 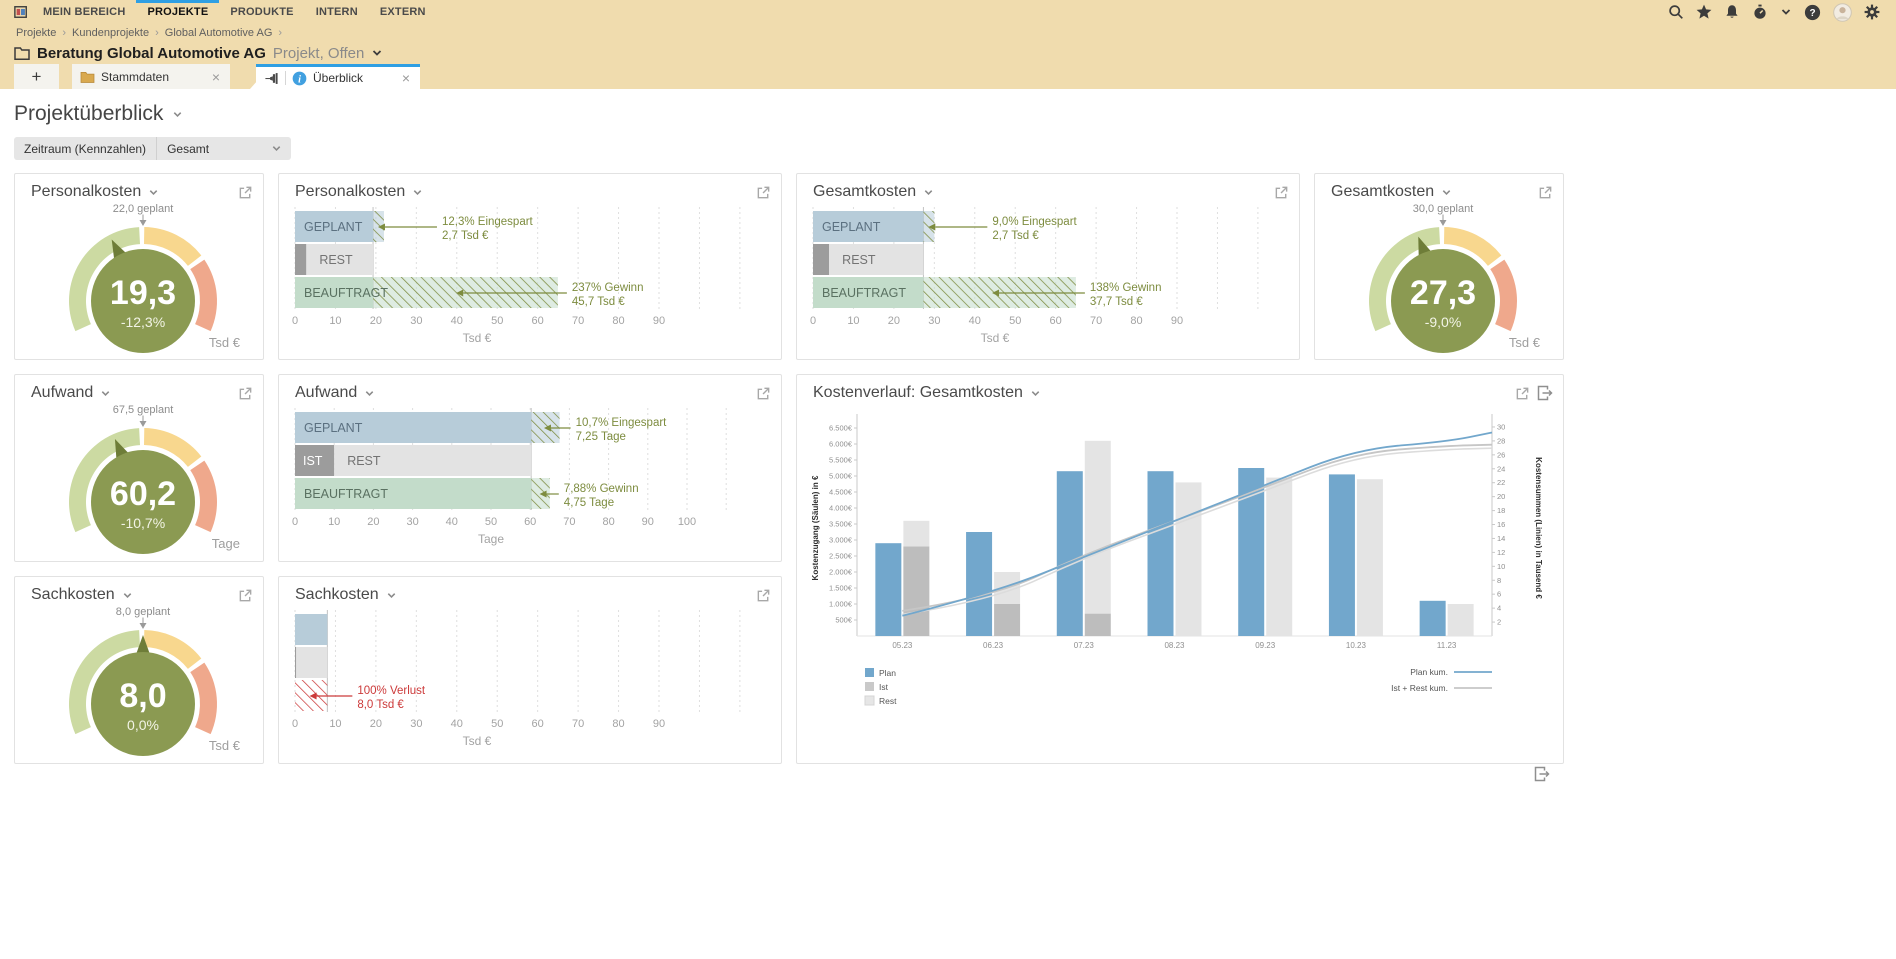 What do you see at coordinates (142, 696) in the screenshot?
I see `svg-text: 8,0` at bounding box center [142, 696].